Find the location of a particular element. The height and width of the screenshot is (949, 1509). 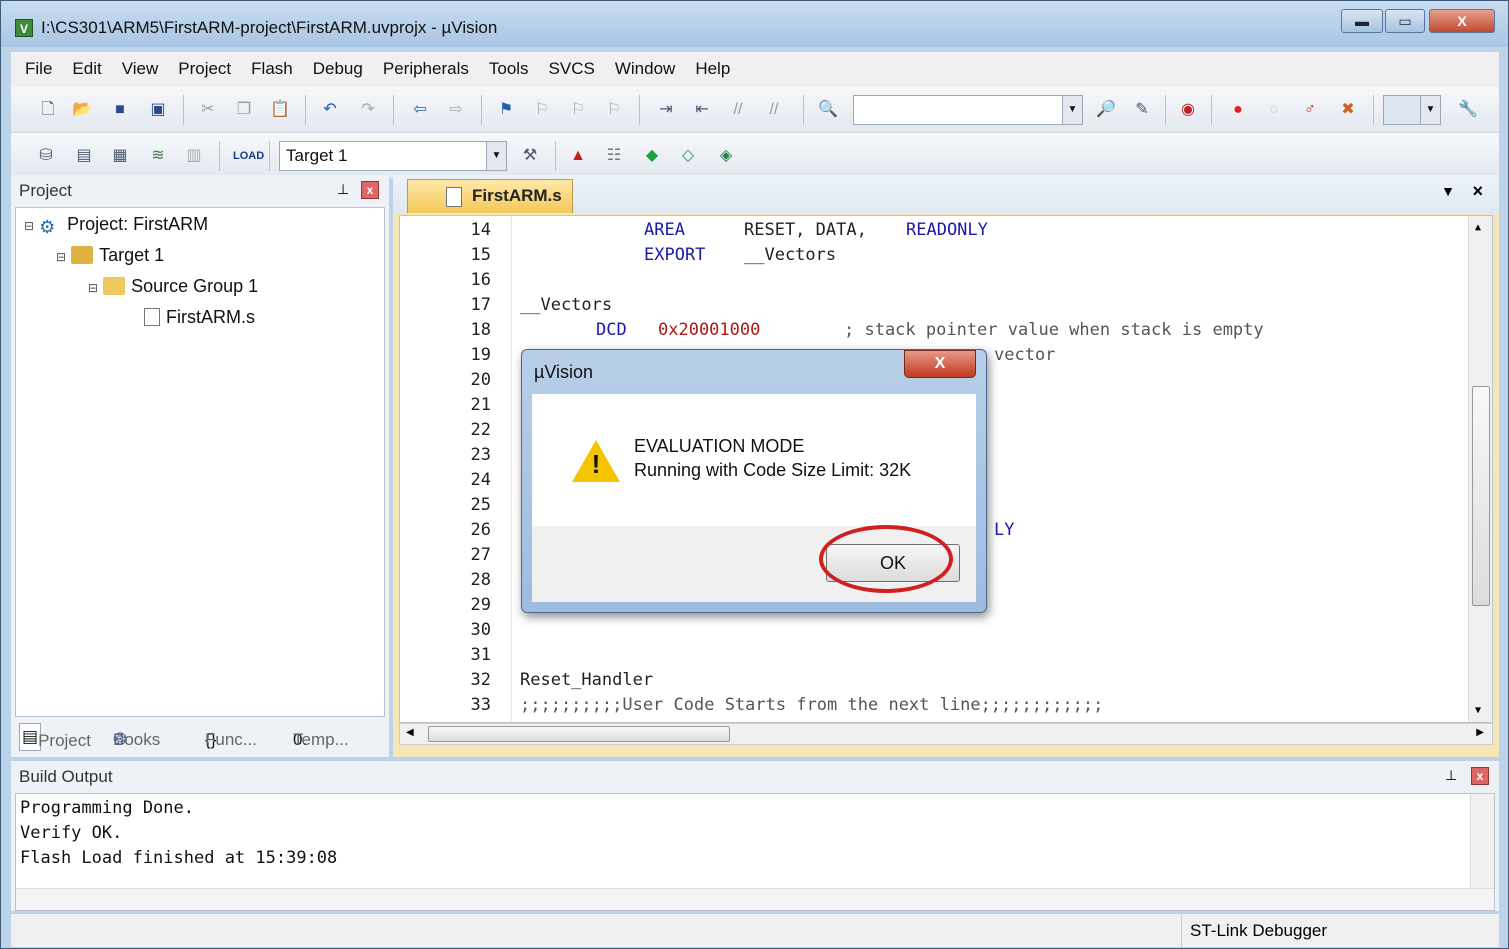

kill-breakpoints-icon: ✖ is located at coordinates (1348, 110).